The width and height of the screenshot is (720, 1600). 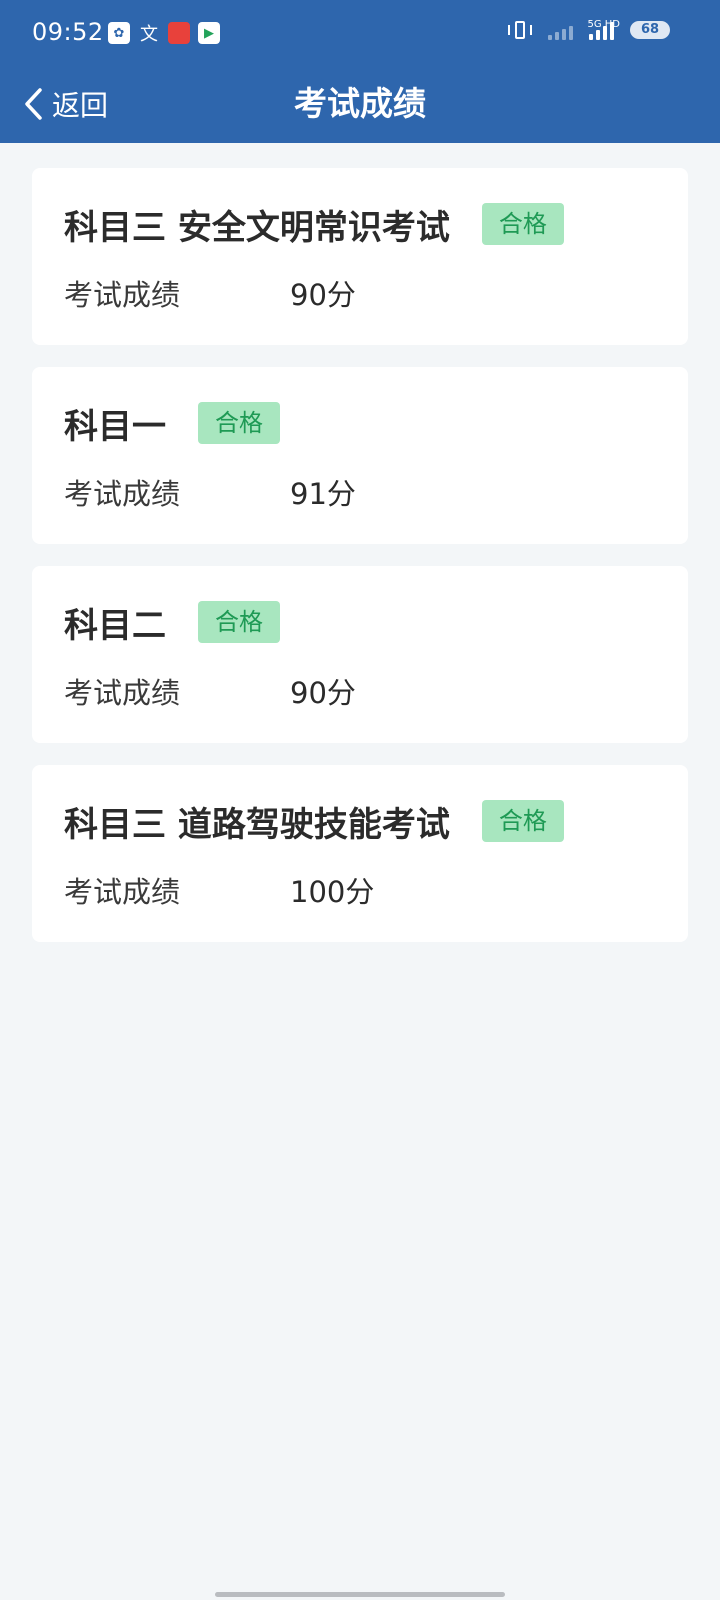 I want to click on result-card: 科目一 合格 考试成绩 91分, so click(x=360, y=455).